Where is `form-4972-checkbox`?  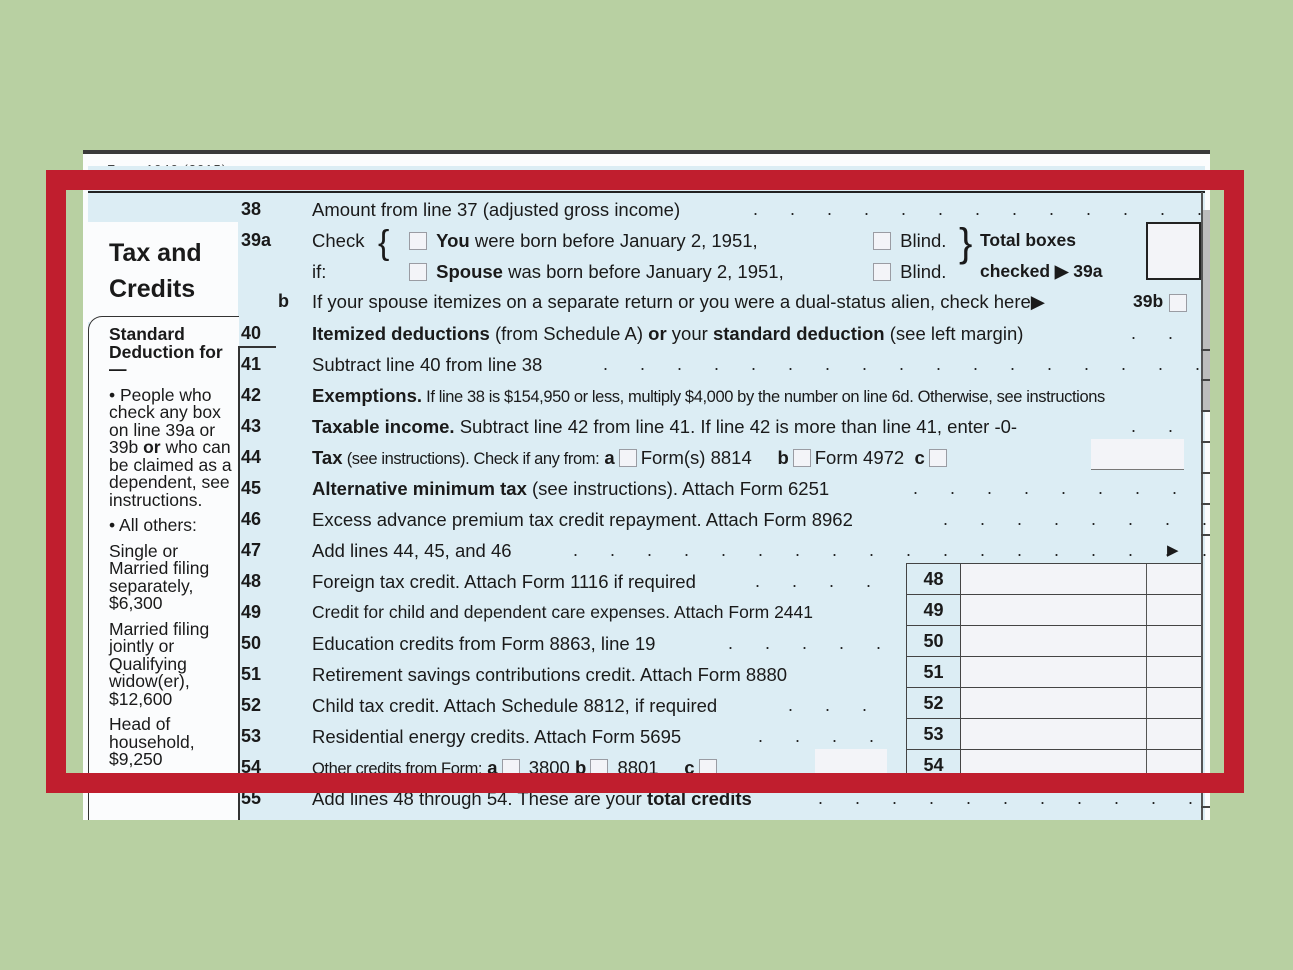 form-4972-checkbox is located at coordinates (801, 458).